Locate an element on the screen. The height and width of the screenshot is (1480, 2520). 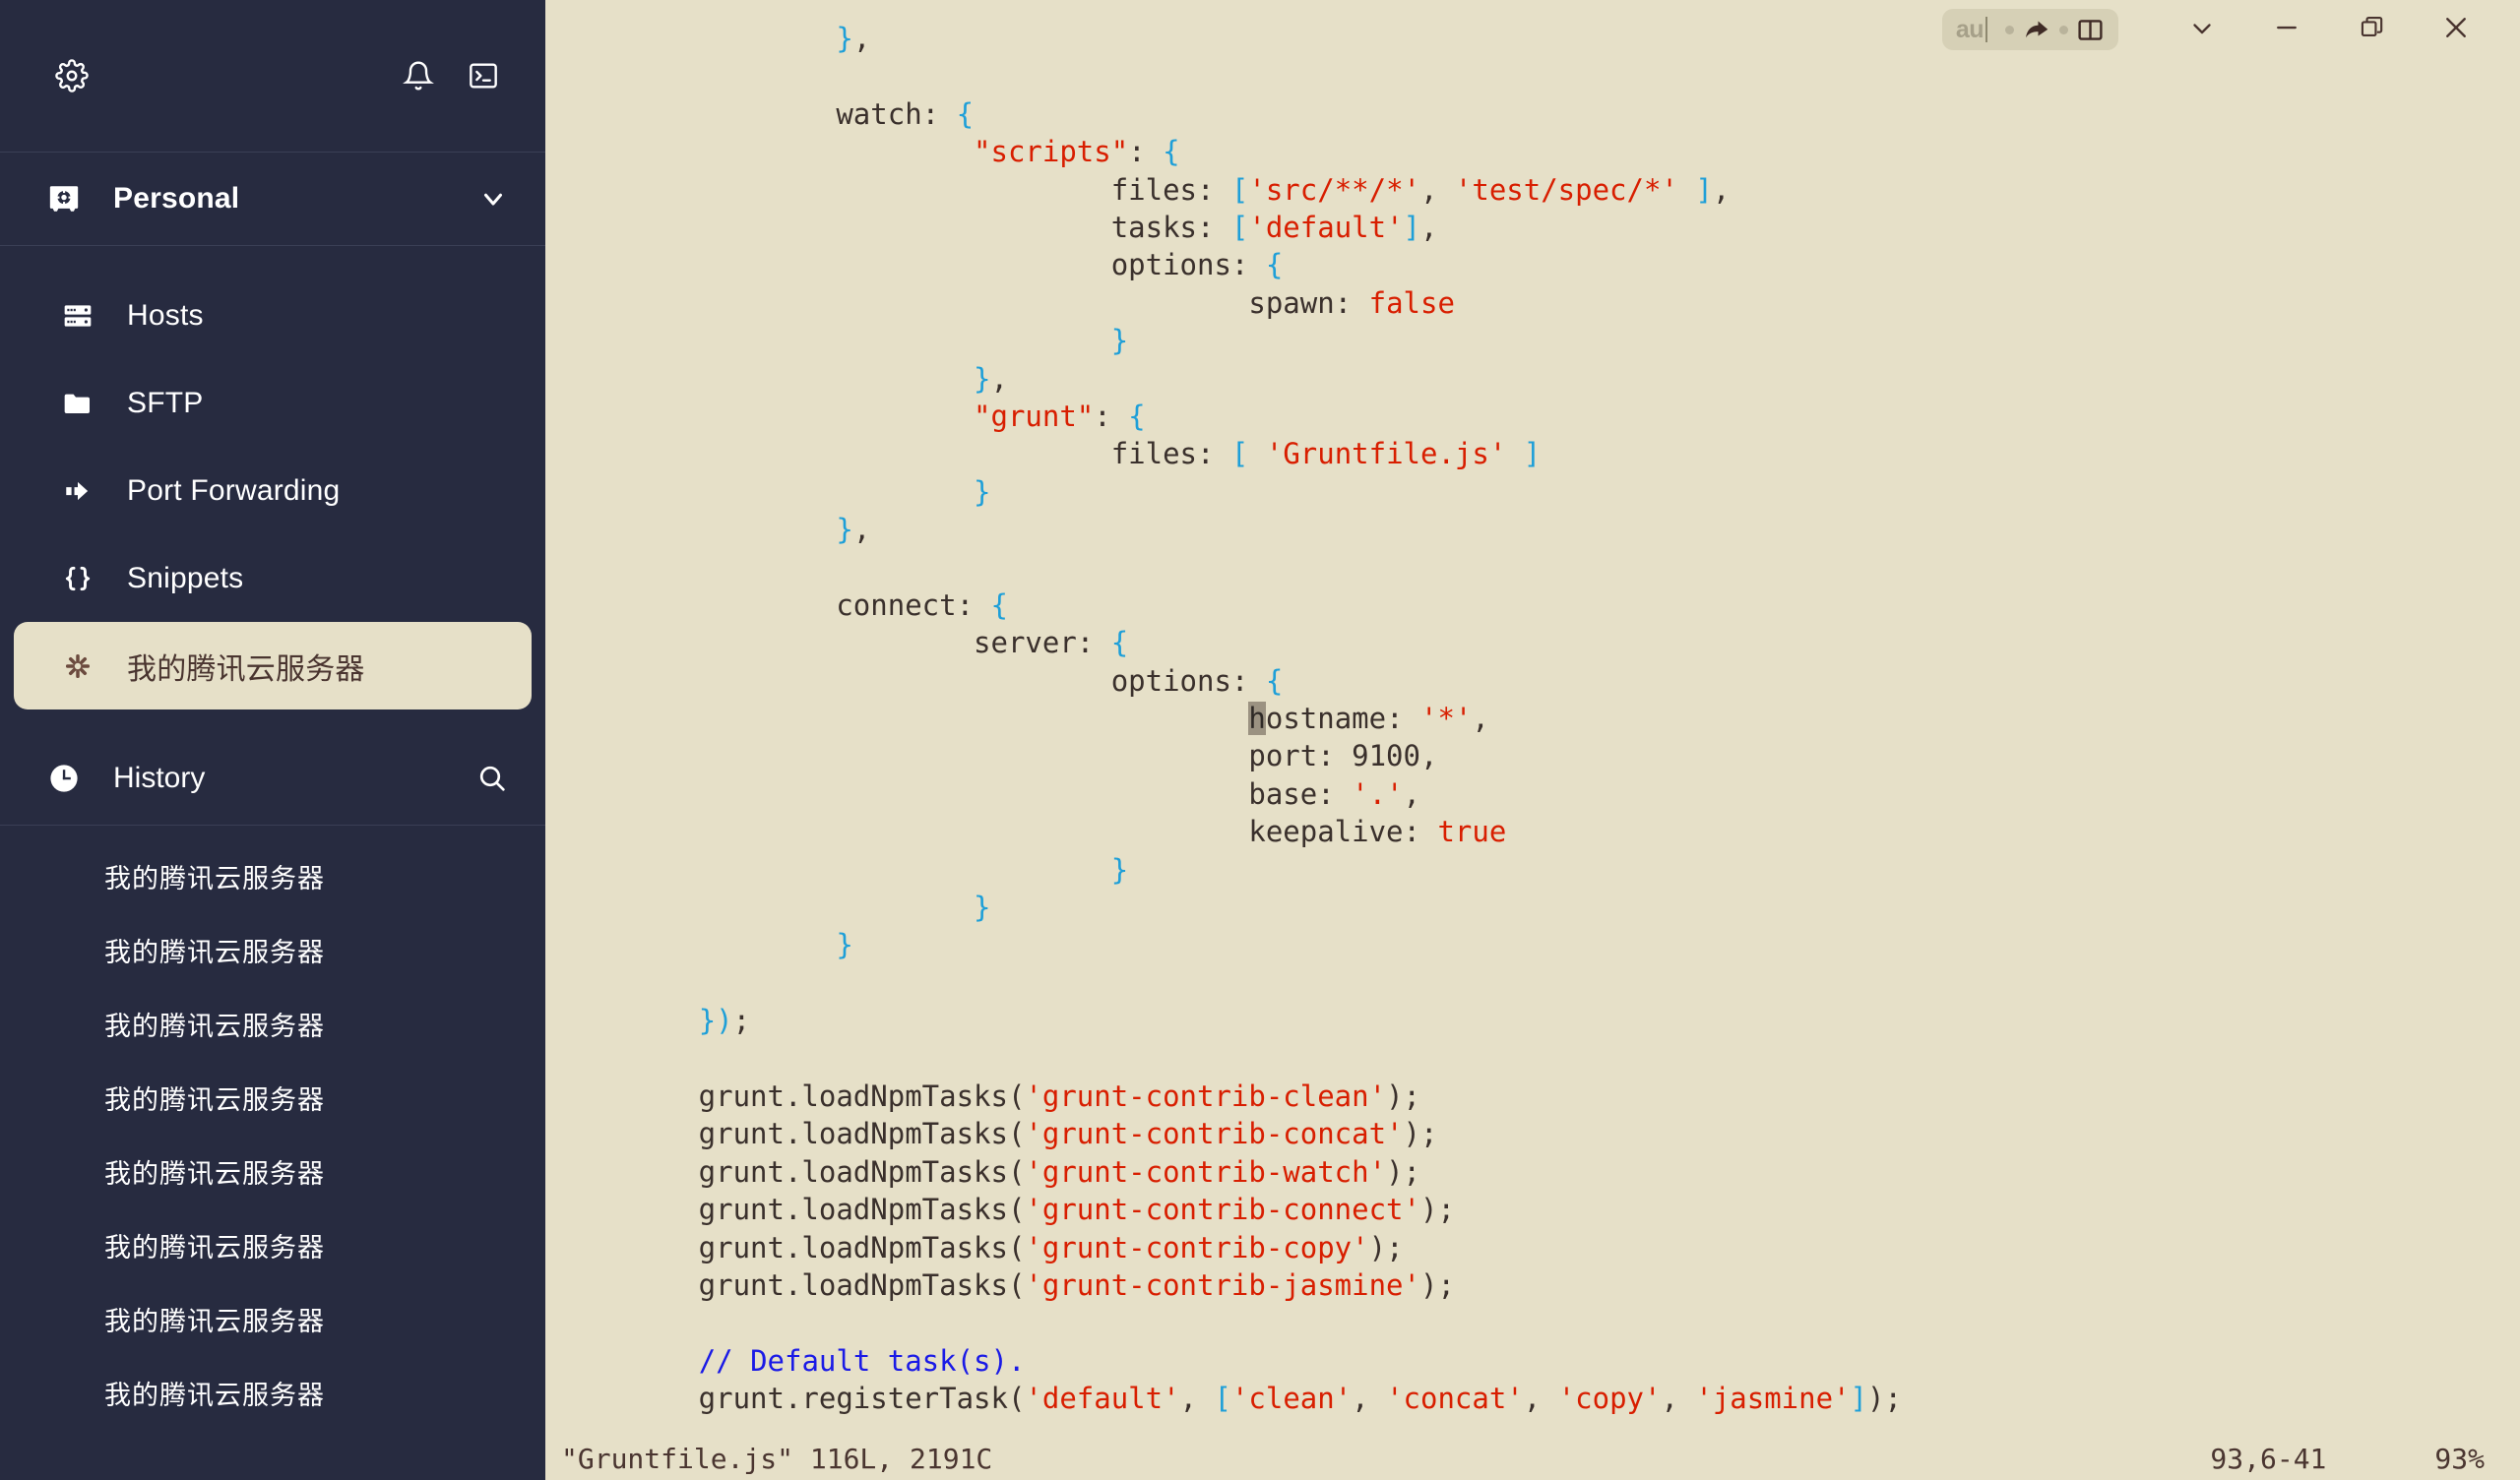
minimize-icon is located at coordinates (2286, 30).